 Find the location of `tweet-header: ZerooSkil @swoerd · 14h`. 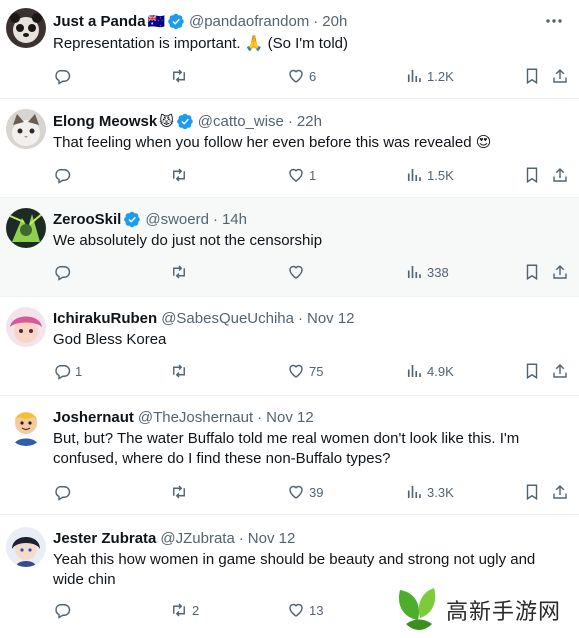

tweet-header: ZerooSkil @swoerd · 14h is located at coordinates (150, 219).